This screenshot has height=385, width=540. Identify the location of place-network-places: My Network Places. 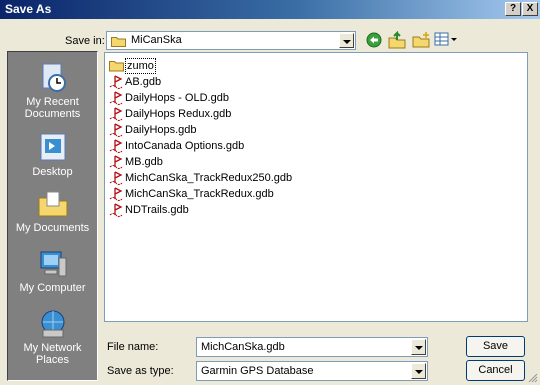
(52, 337).